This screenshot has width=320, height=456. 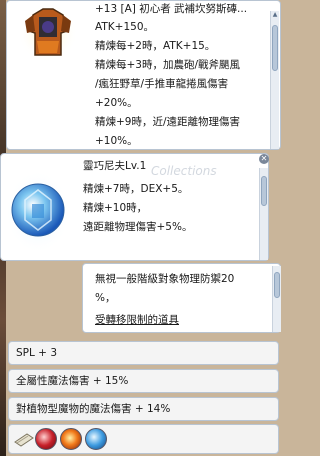 I want to click on item-desc-line-7: +10%。, so click(x=116, y=141).